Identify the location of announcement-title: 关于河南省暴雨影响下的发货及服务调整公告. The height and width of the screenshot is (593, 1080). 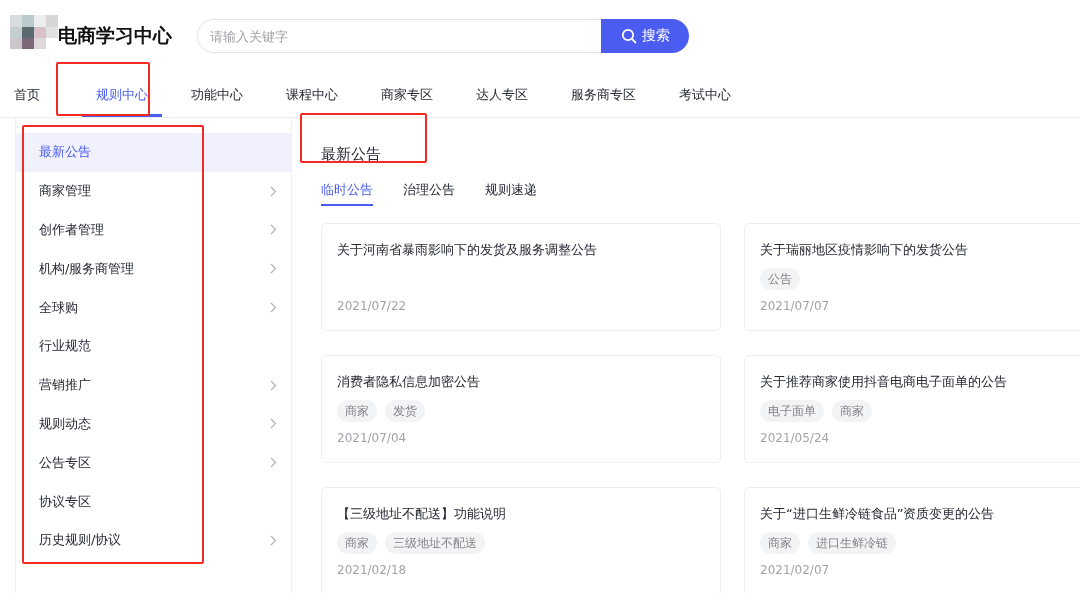
(467, 250).